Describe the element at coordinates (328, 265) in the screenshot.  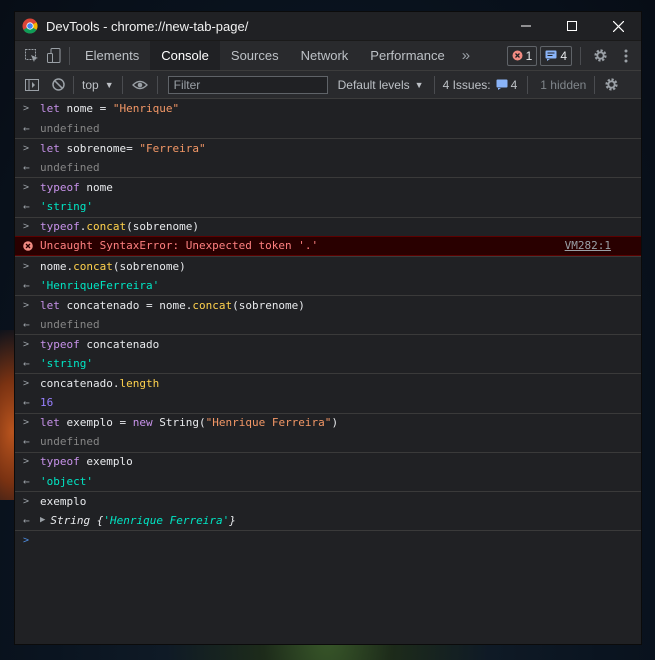
I see `console-input-row: > nome. concat (sobrenome)` at that location.